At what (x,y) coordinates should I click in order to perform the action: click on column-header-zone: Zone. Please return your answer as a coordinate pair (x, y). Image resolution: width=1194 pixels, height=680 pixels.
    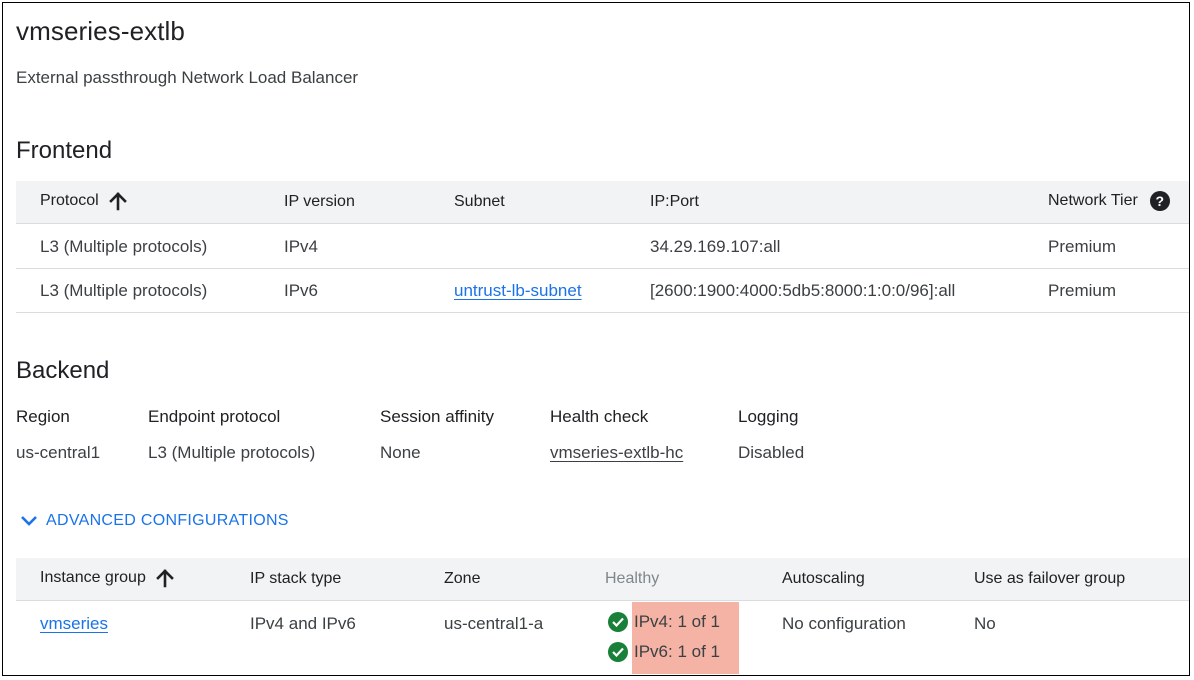
    Looking at the image, I should click on (462, 579).